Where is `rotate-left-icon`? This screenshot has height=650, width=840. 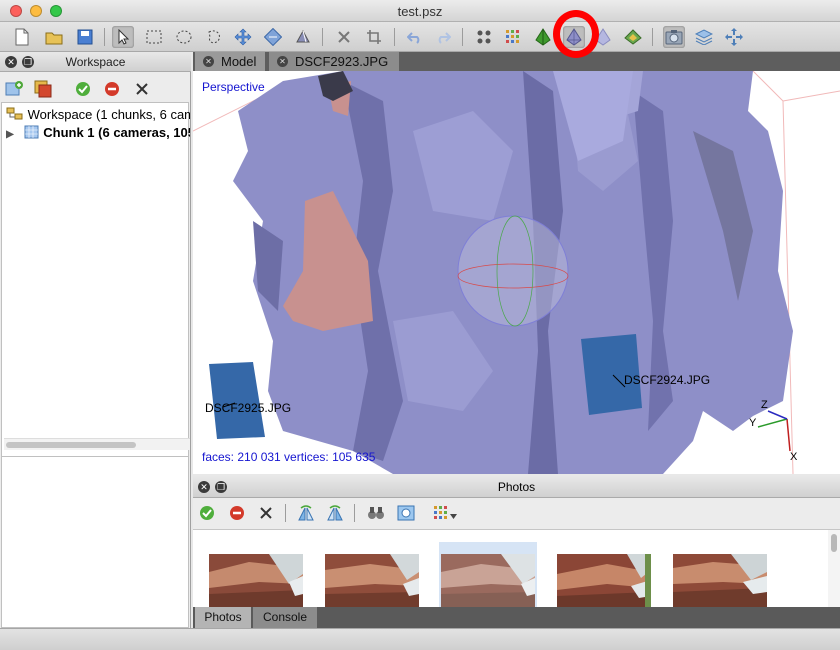
rotate-left-icon is located at coordinates (306, 513).